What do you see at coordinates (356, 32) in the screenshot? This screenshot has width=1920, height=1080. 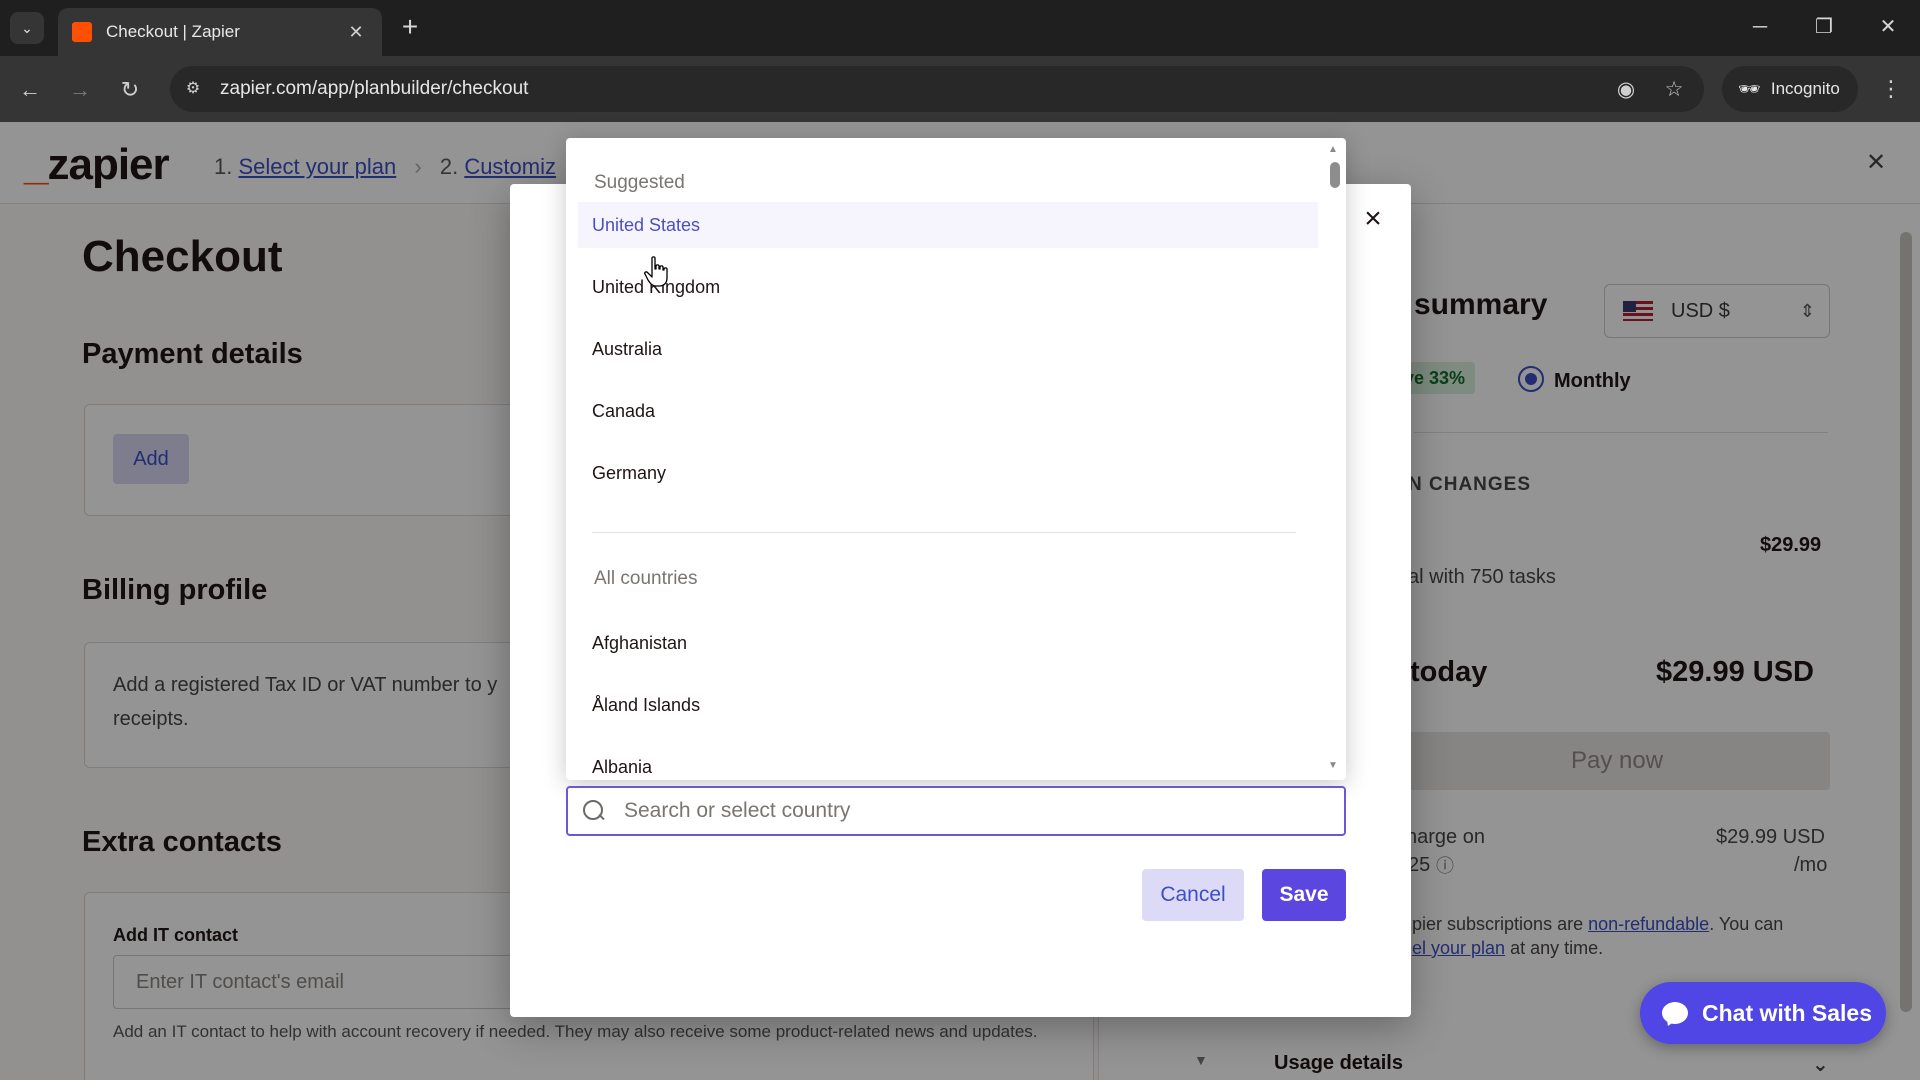 I see `tab-close-icon: ✕` at bounding box center [356, 32].